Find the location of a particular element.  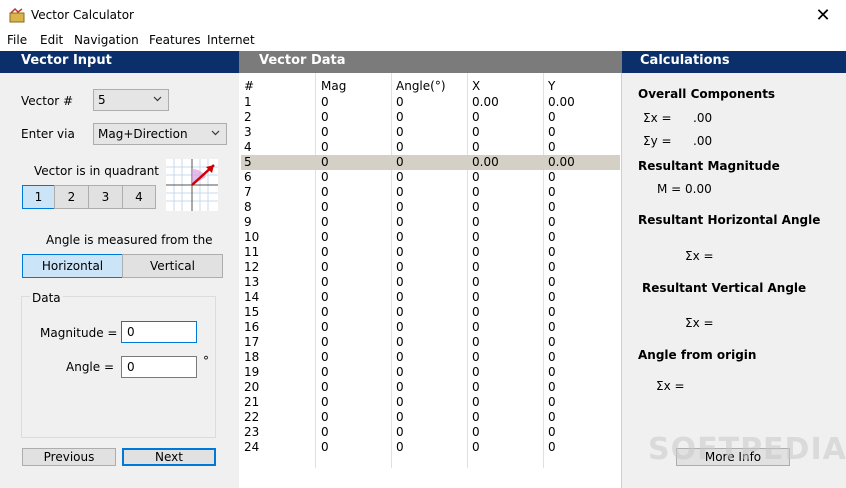

column-header-y: Y is located at coordinates (551, 86).